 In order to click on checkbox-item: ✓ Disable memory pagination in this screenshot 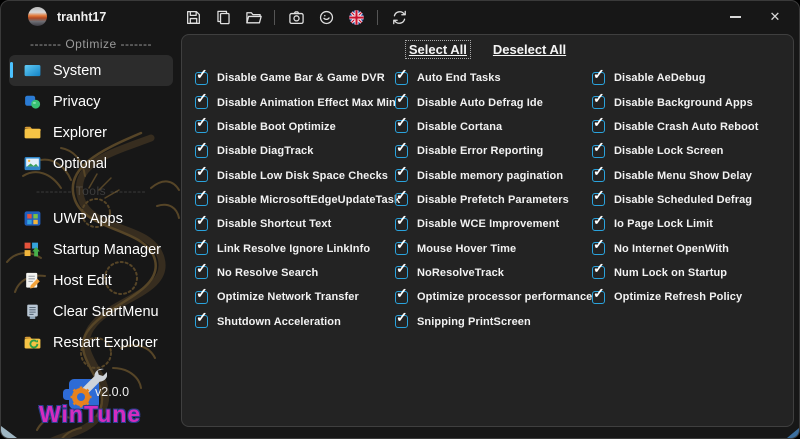, I will do `click(493, 175)`.